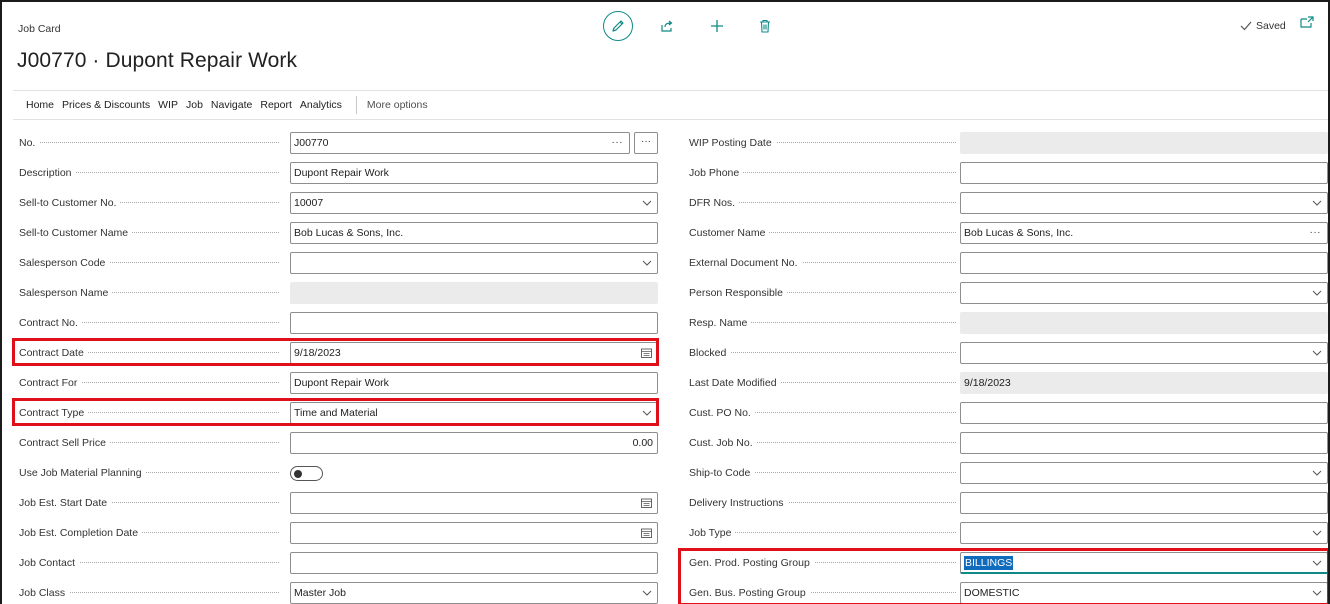  Describe the element at coordinates (81, 533) in the screenshot. I see `field-label: Job Est. Completion Date` at that location.